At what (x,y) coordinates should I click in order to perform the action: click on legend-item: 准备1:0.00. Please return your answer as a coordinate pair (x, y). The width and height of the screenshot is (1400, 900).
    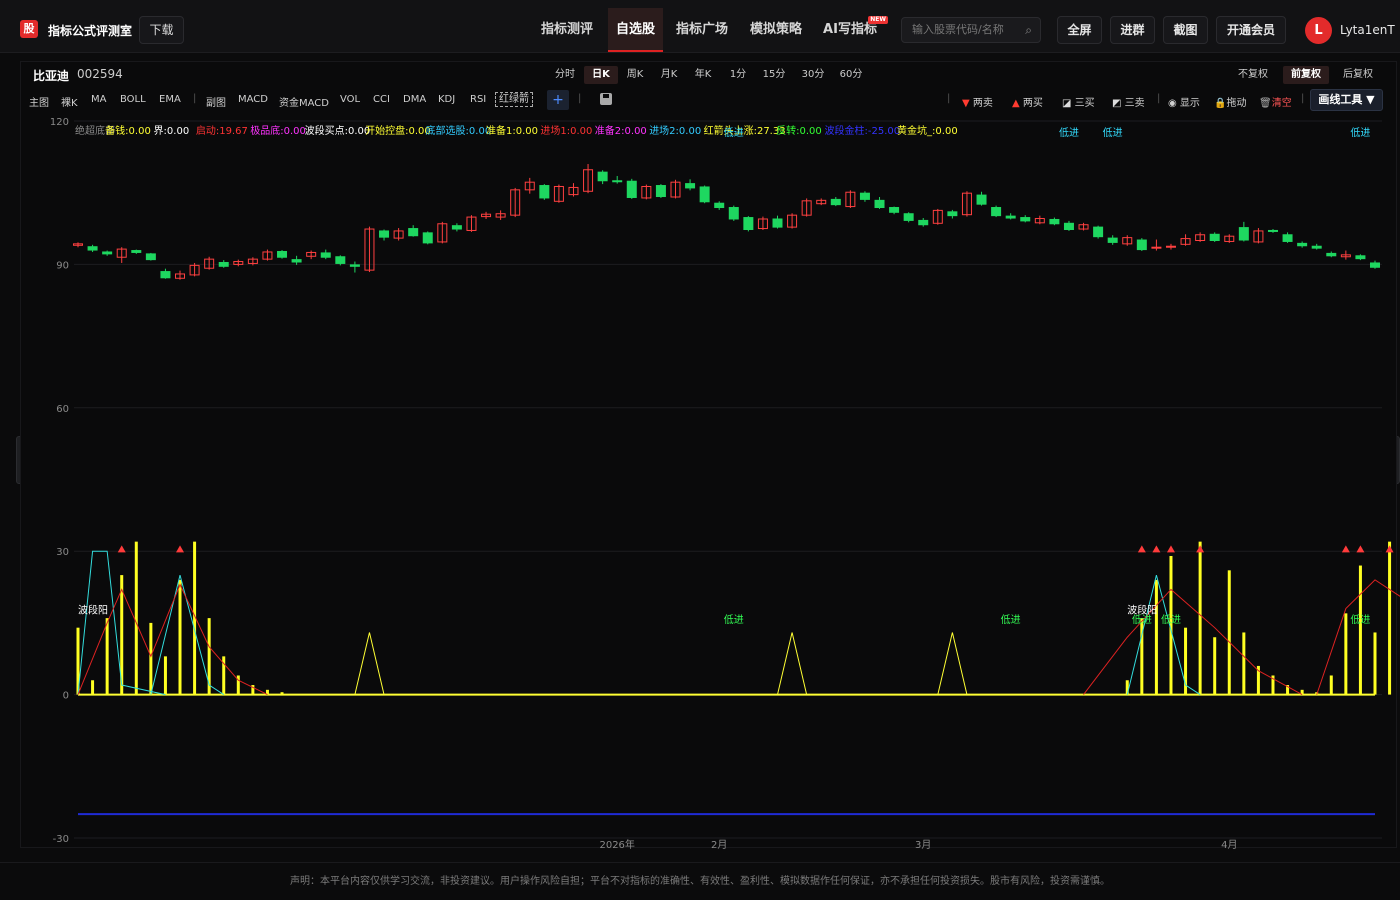
    Looking at the image, I should click on (512, 130).